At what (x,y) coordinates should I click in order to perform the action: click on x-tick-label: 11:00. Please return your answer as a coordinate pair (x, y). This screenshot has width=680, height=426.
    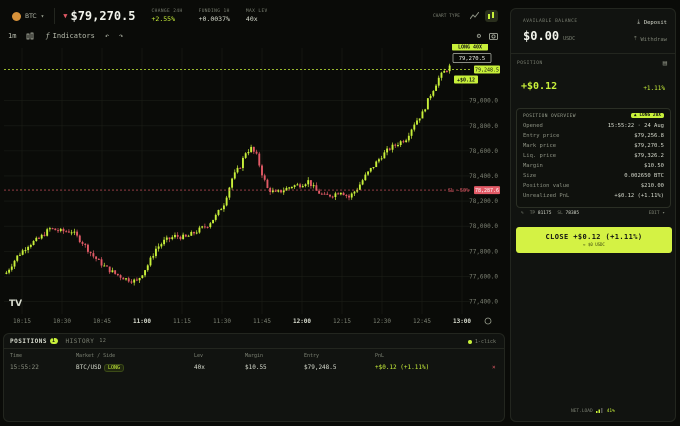
    Looking at the image, I should click on (142, 321).